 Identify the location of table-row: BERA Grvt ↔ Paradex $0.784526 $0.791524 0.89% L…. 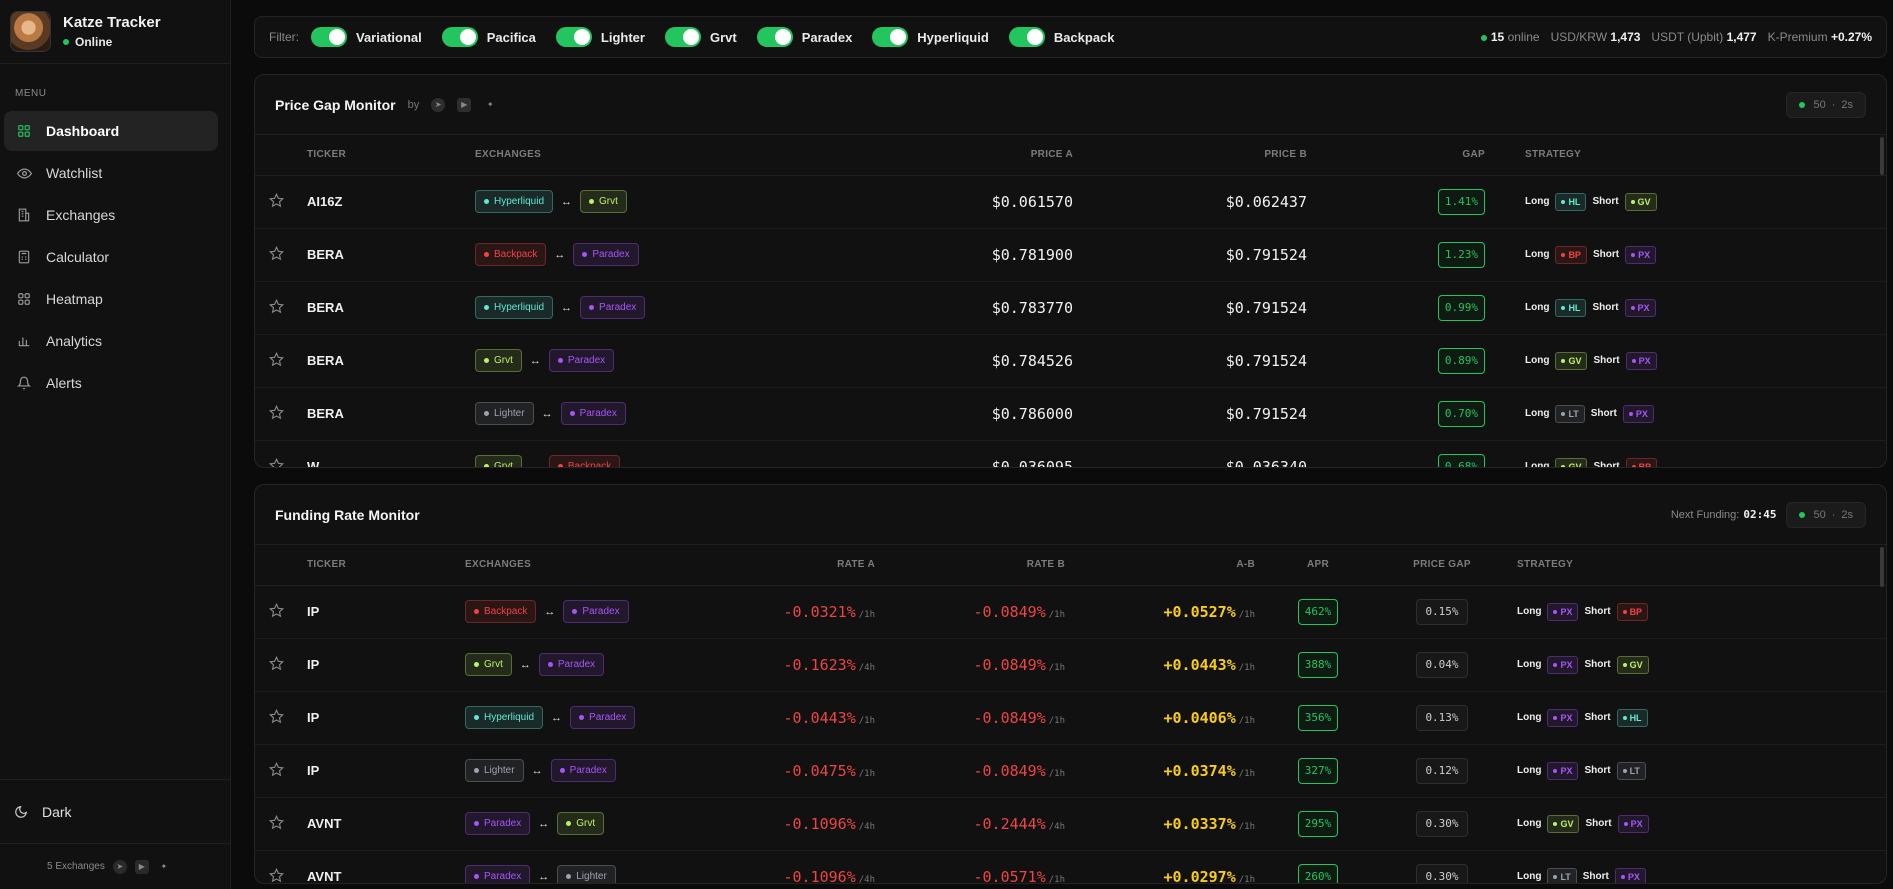
(1070, 361).